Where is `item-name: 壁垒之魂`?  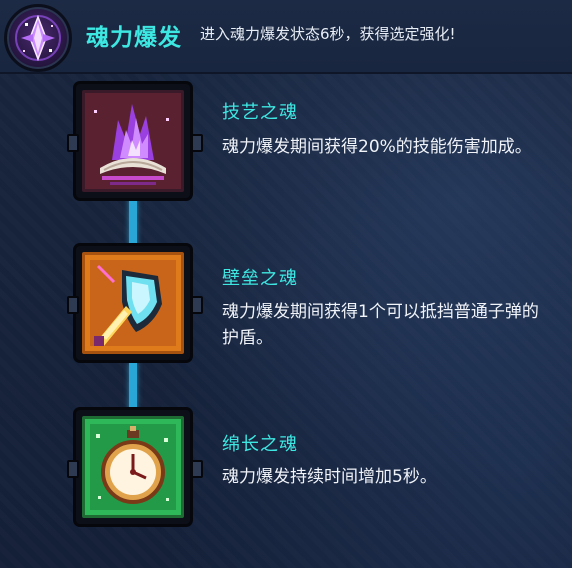 item-name: 壁垒之魂 is located at coordinates (260, 278).